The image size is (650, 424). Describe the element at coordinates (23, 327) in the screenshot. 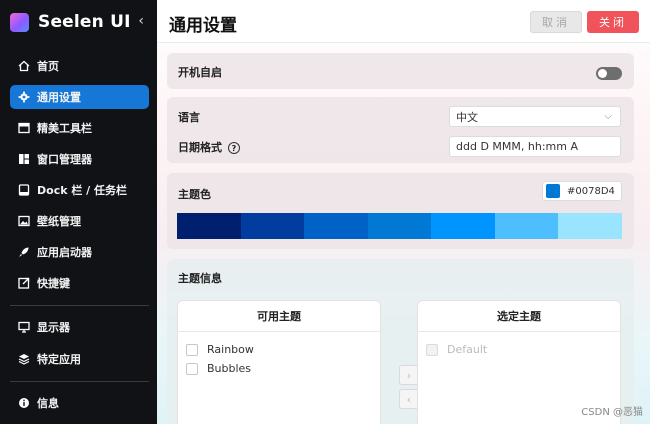

I see `monitor-icon` at that location.